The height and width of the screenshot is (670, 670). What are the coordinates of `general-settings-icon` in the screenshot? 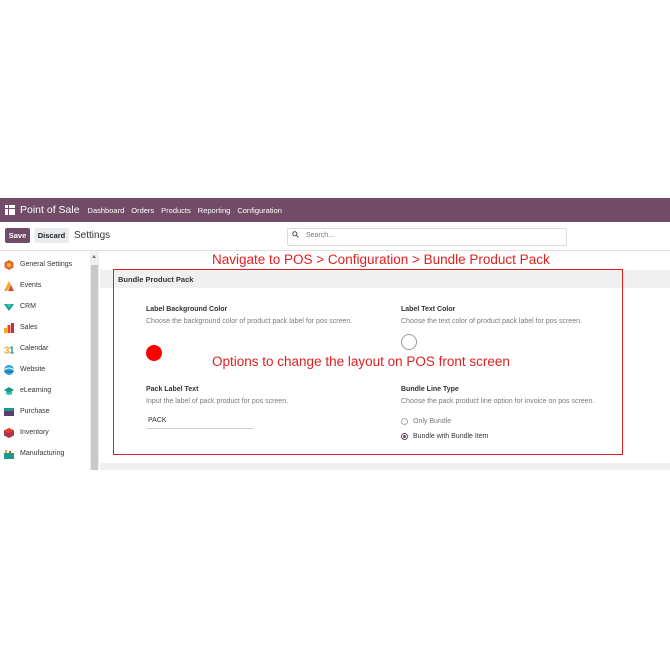 It's located at (9, 265).